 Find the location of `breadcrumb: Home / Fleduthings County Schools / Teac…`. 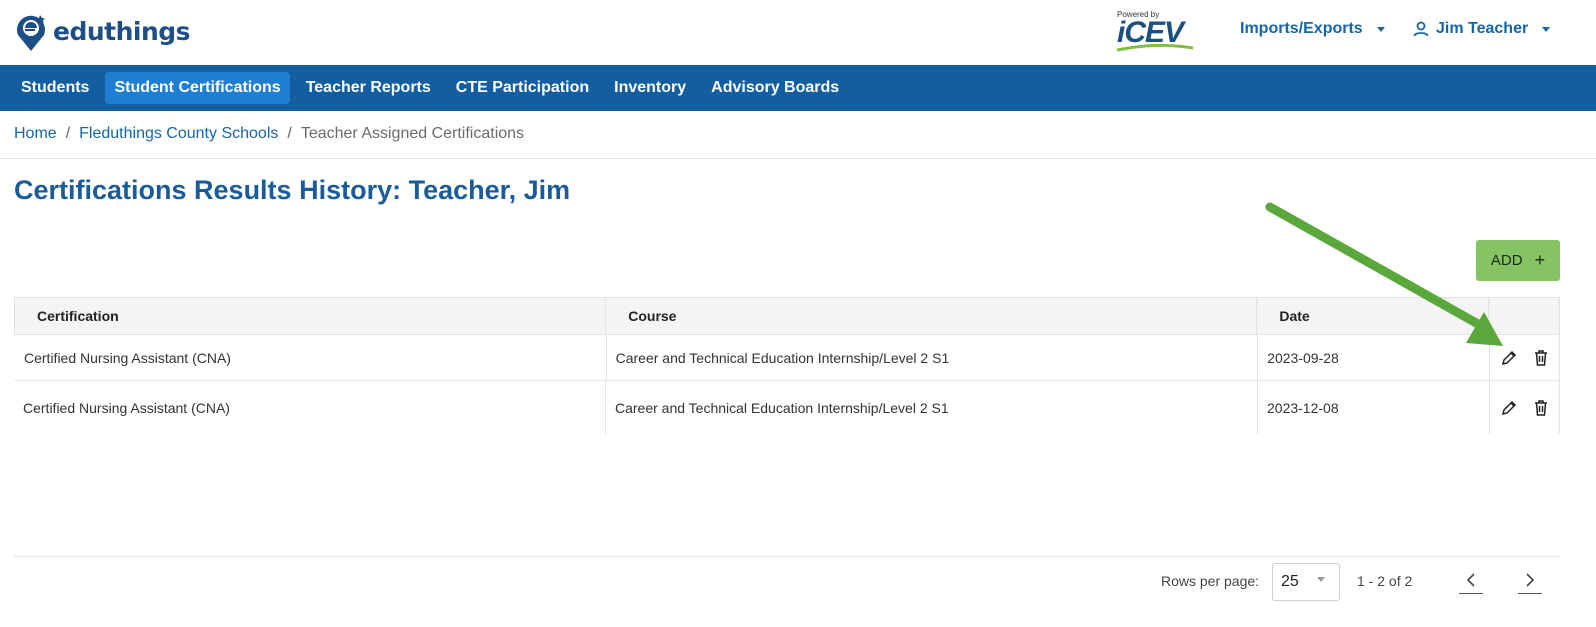

breadcrumb: Home / Fleduthings County Schools / Teac… is located at coordinates (269, 134).